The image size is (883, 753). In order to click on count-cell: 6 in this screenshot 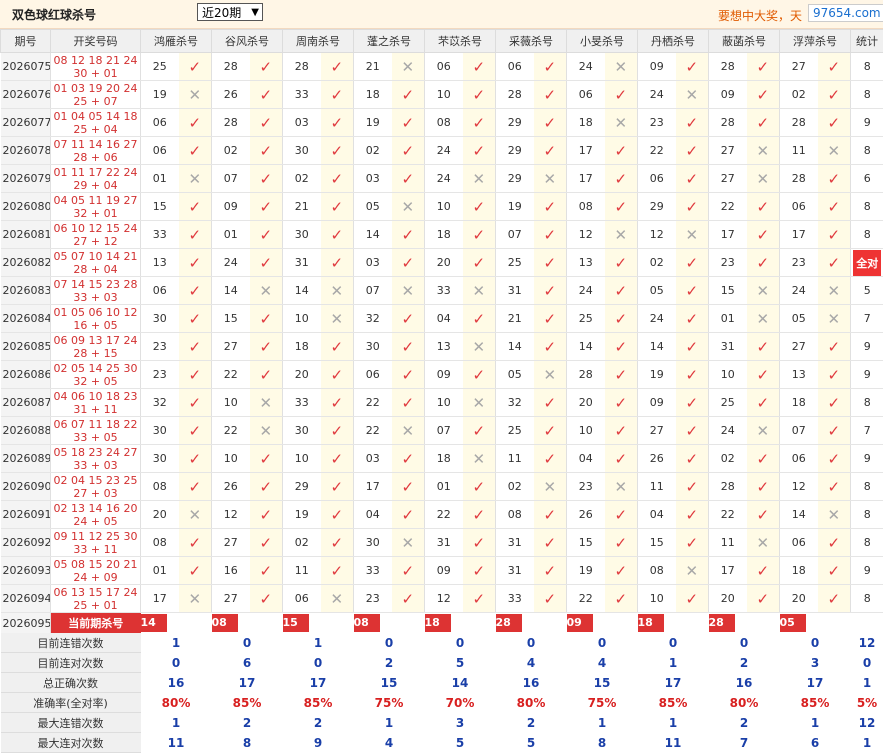, I will do `click(867, 179)`.